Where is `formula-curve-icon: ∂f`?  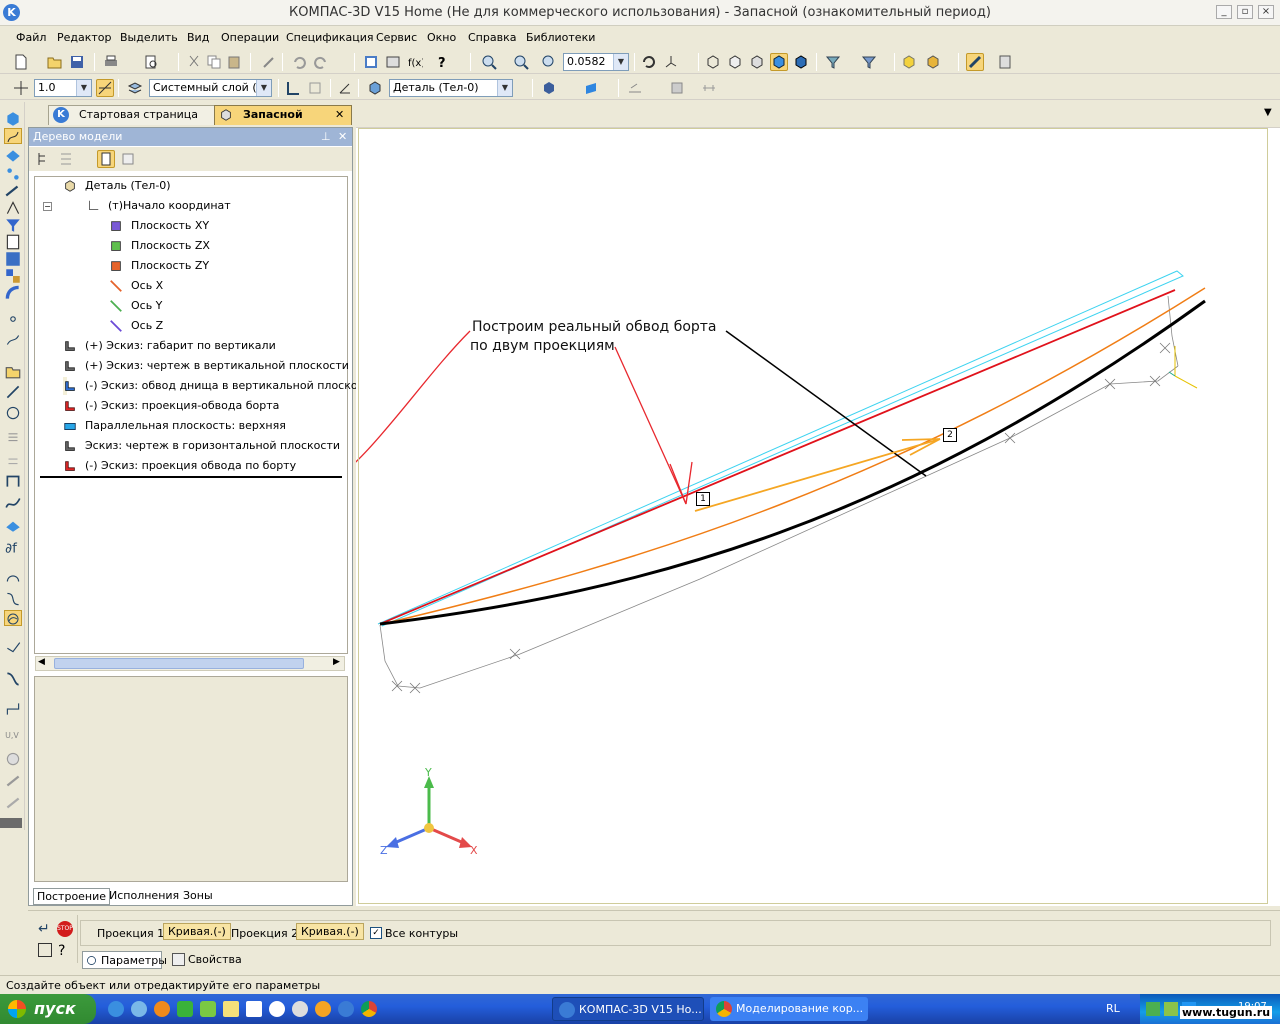
formula-curve-icon: ∂f is located at coordinates (13, 547).